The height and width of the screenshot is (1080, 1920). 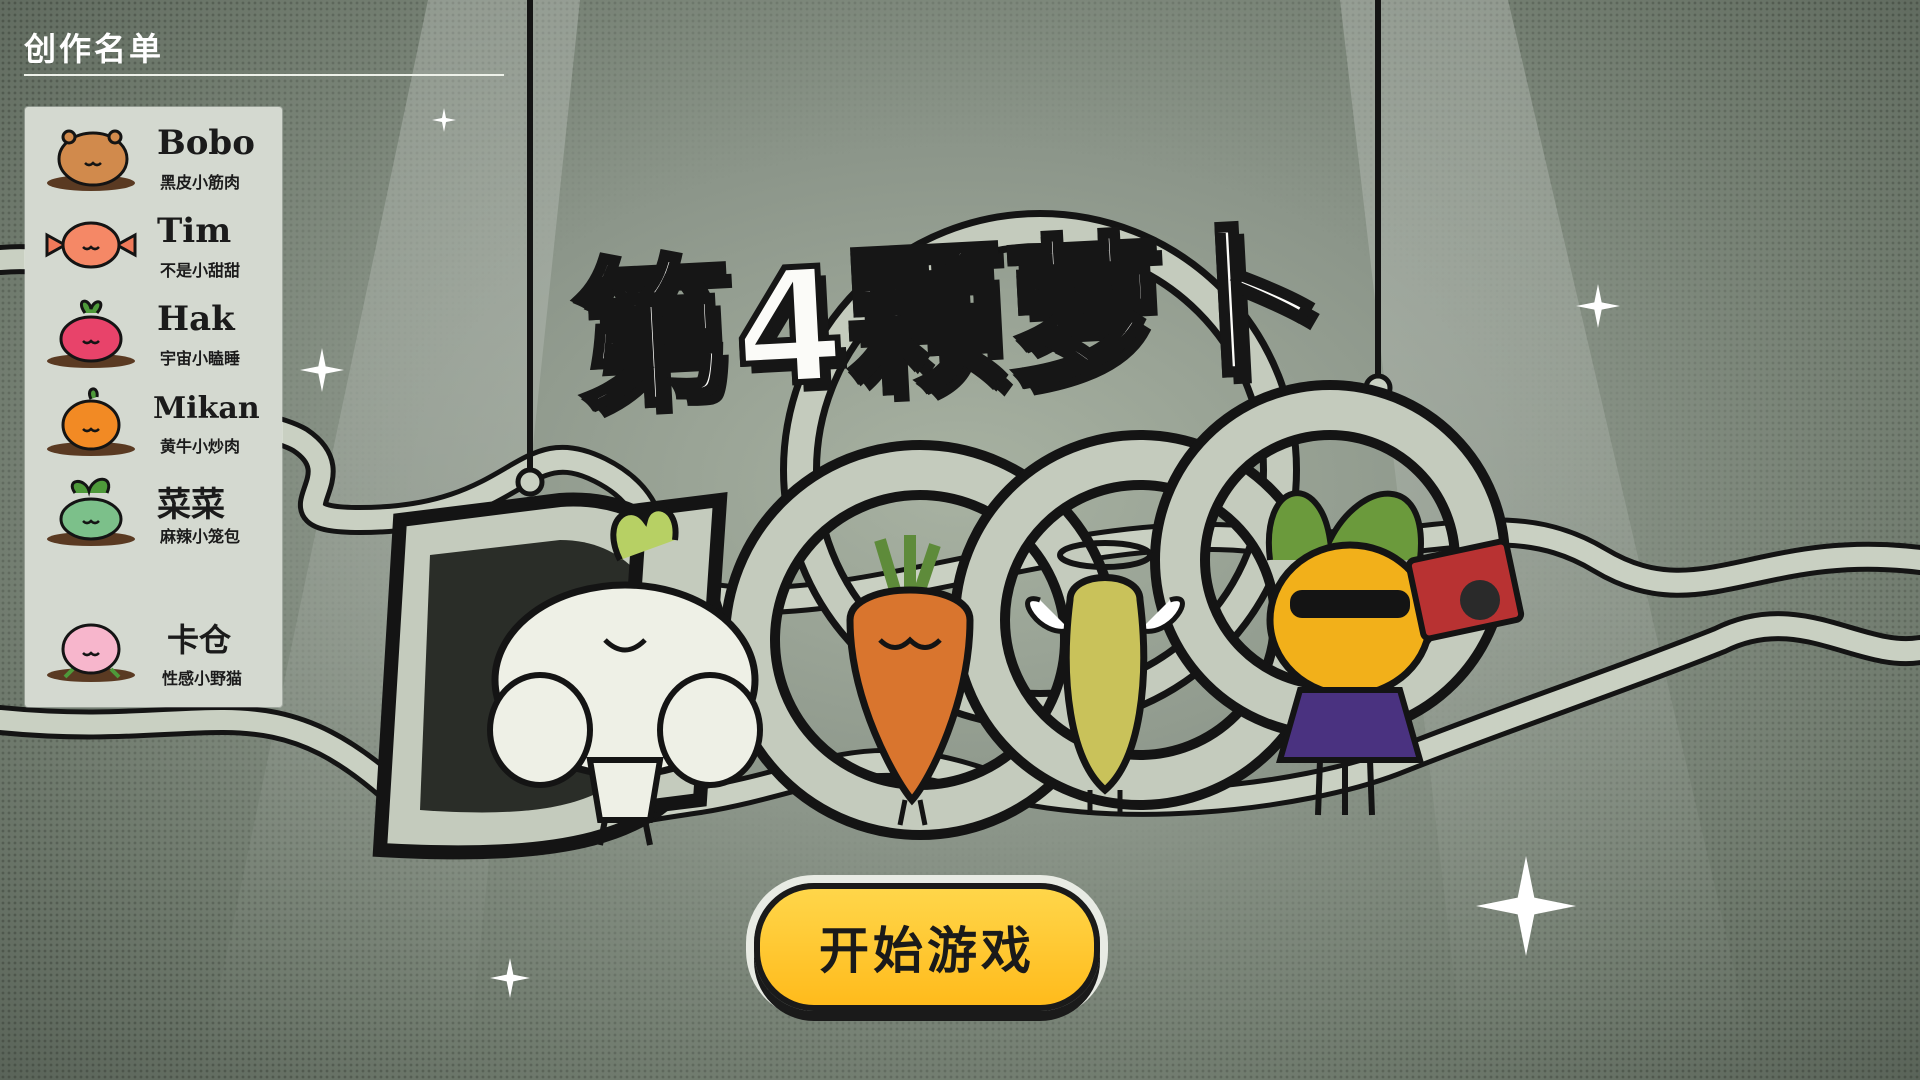 I want to click on credit-name: Tim, so click(x=194, y=231).